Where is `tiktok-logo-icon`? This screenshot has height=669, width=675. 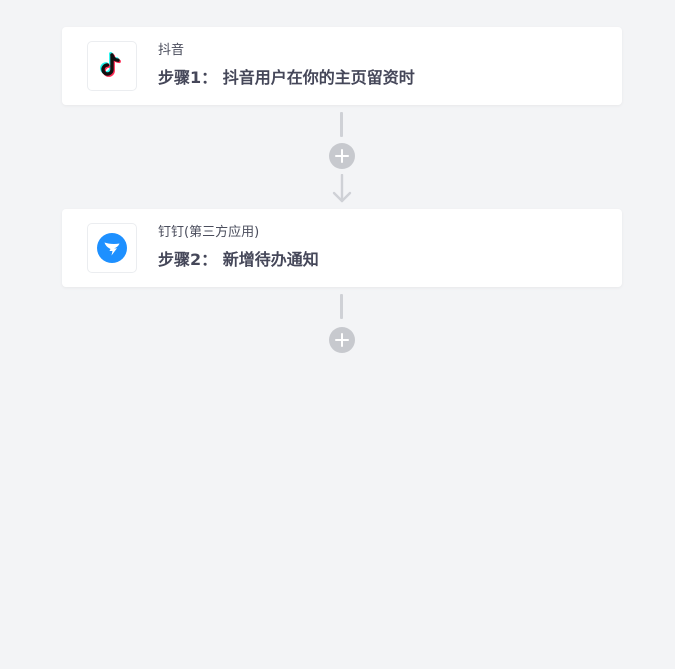 tiktok-logo-icon is located at coordinates (110, 64).